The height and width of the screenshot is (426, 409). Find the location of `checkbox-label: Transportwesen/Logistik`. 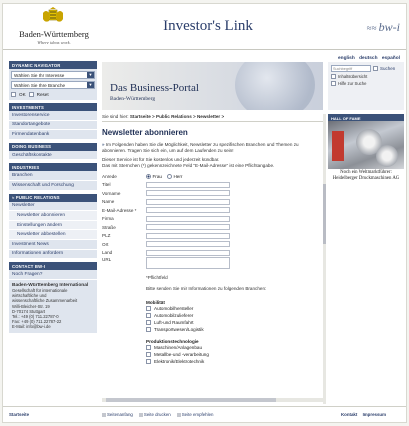

checkbox-label: Transportwesen/Logistik is located at coordinates (179, 329).